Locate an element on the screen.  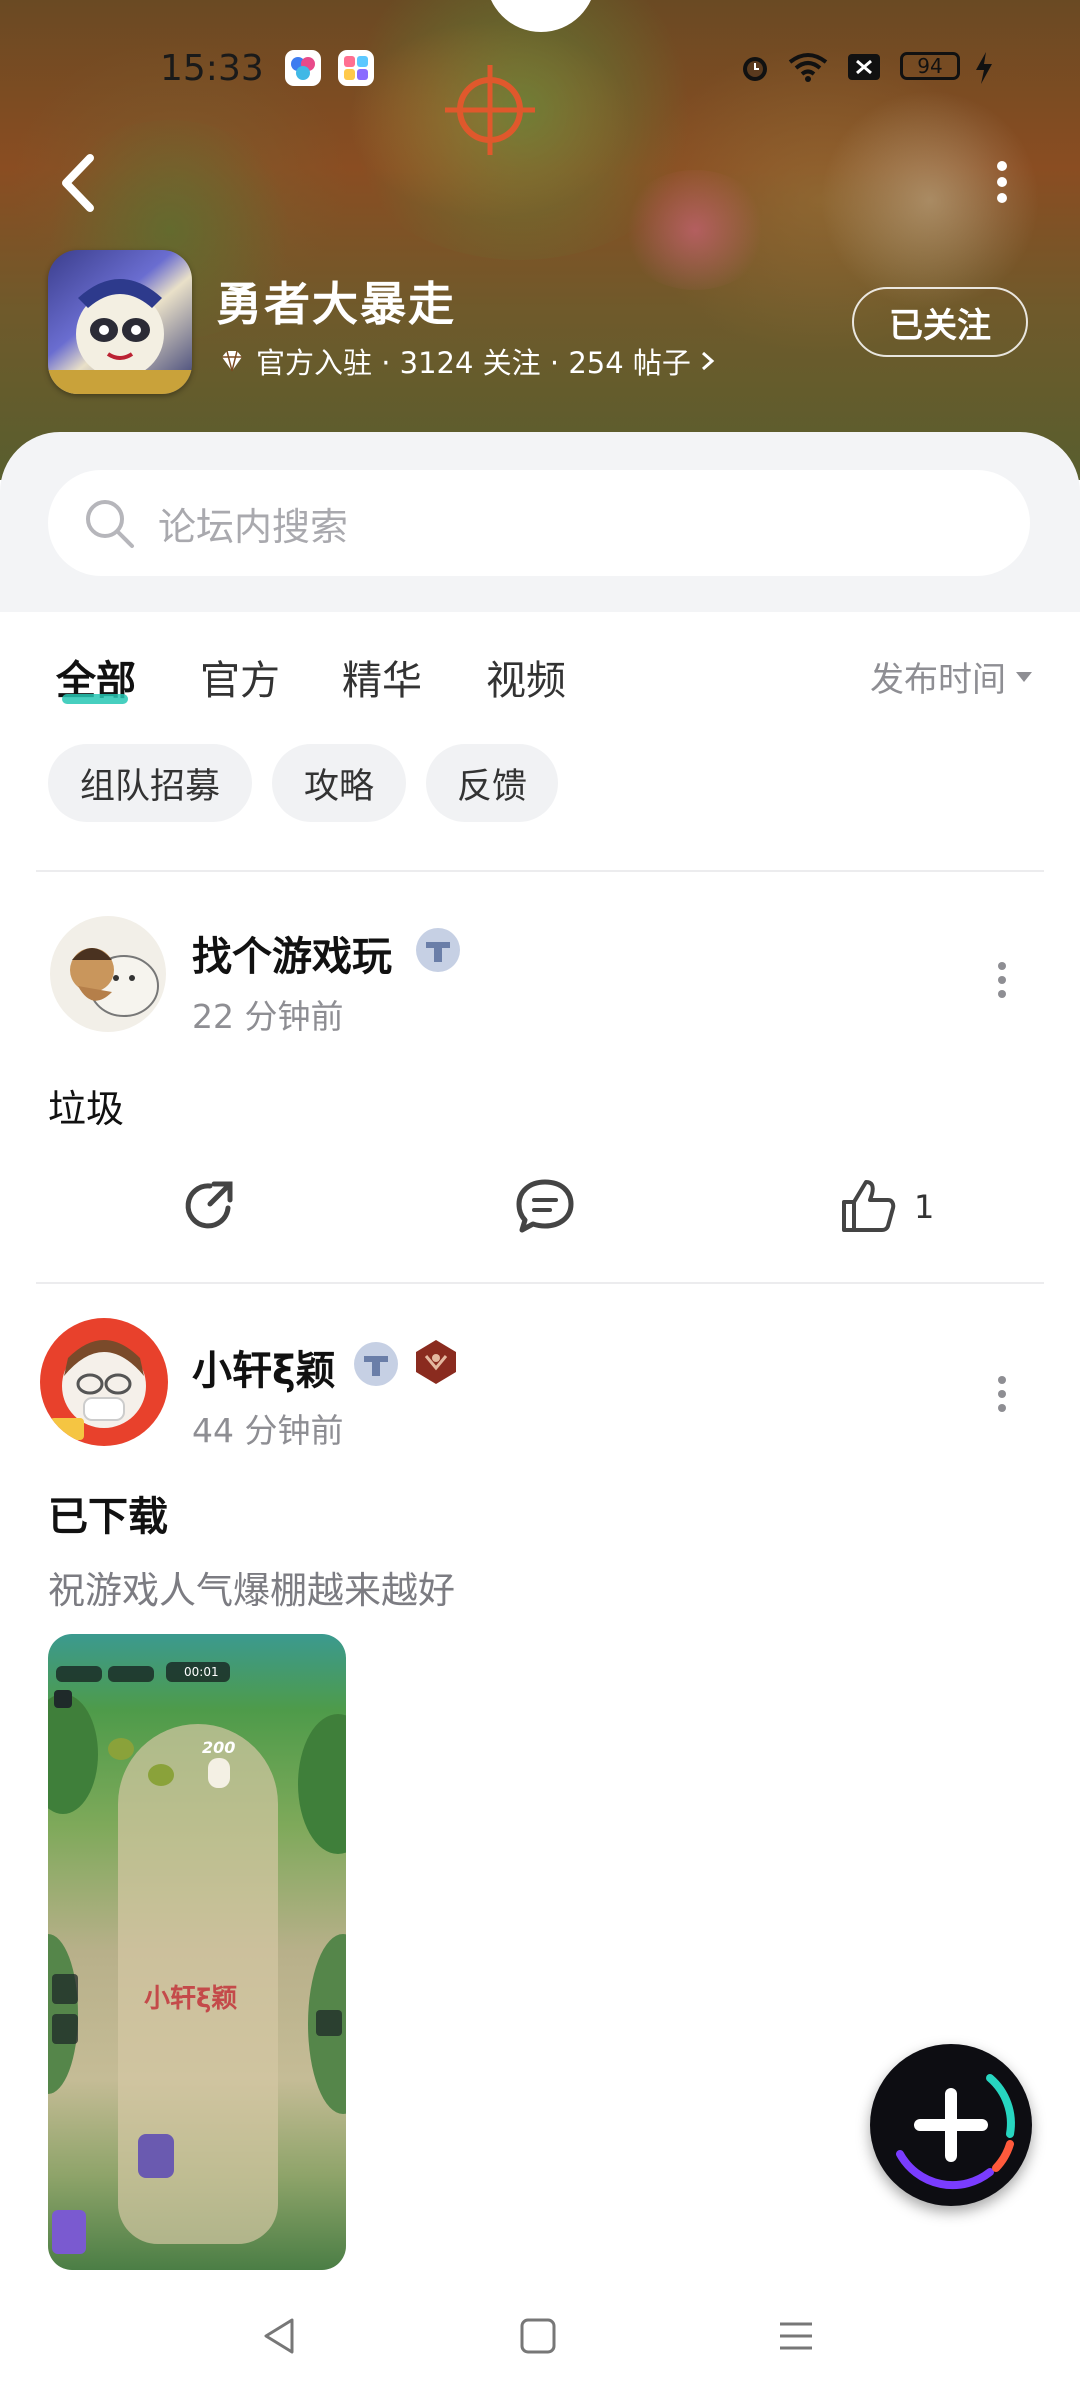
search-icon is located at coordinates (110, 524).